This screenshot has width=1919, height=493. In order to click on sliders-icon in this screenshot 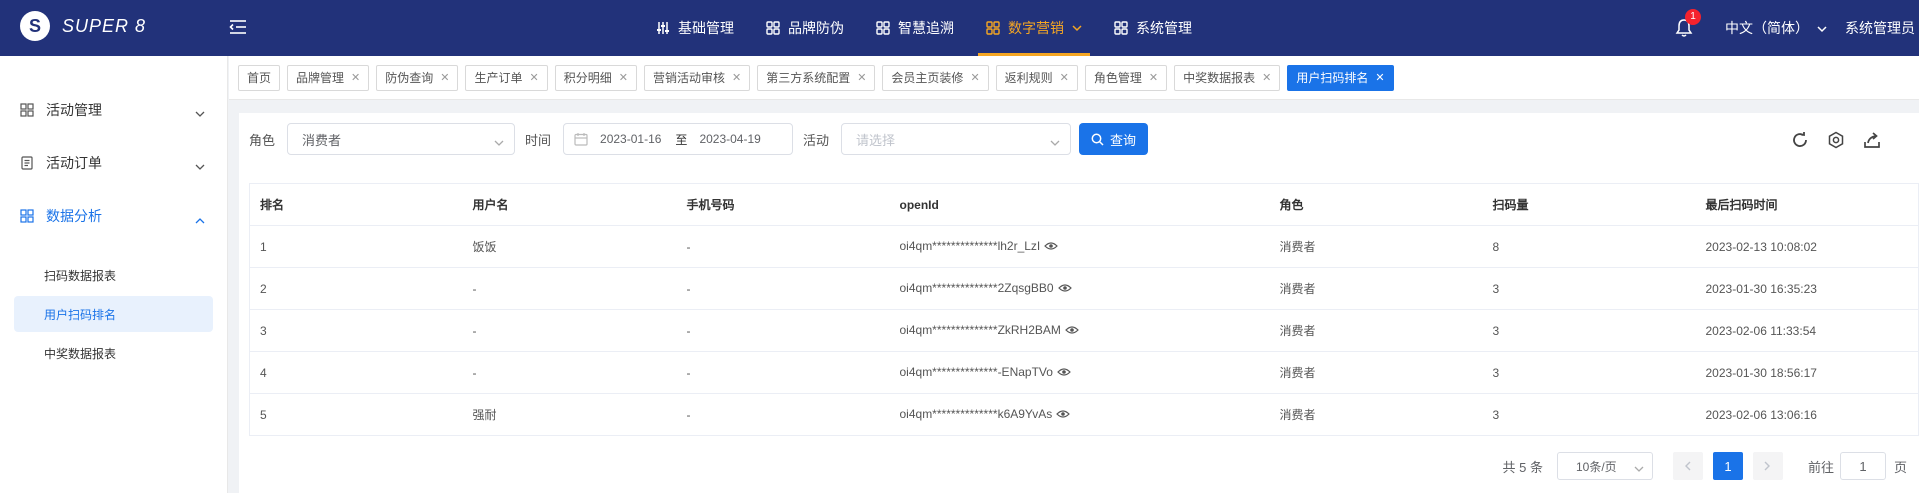, I will do `click(663, 28)`.